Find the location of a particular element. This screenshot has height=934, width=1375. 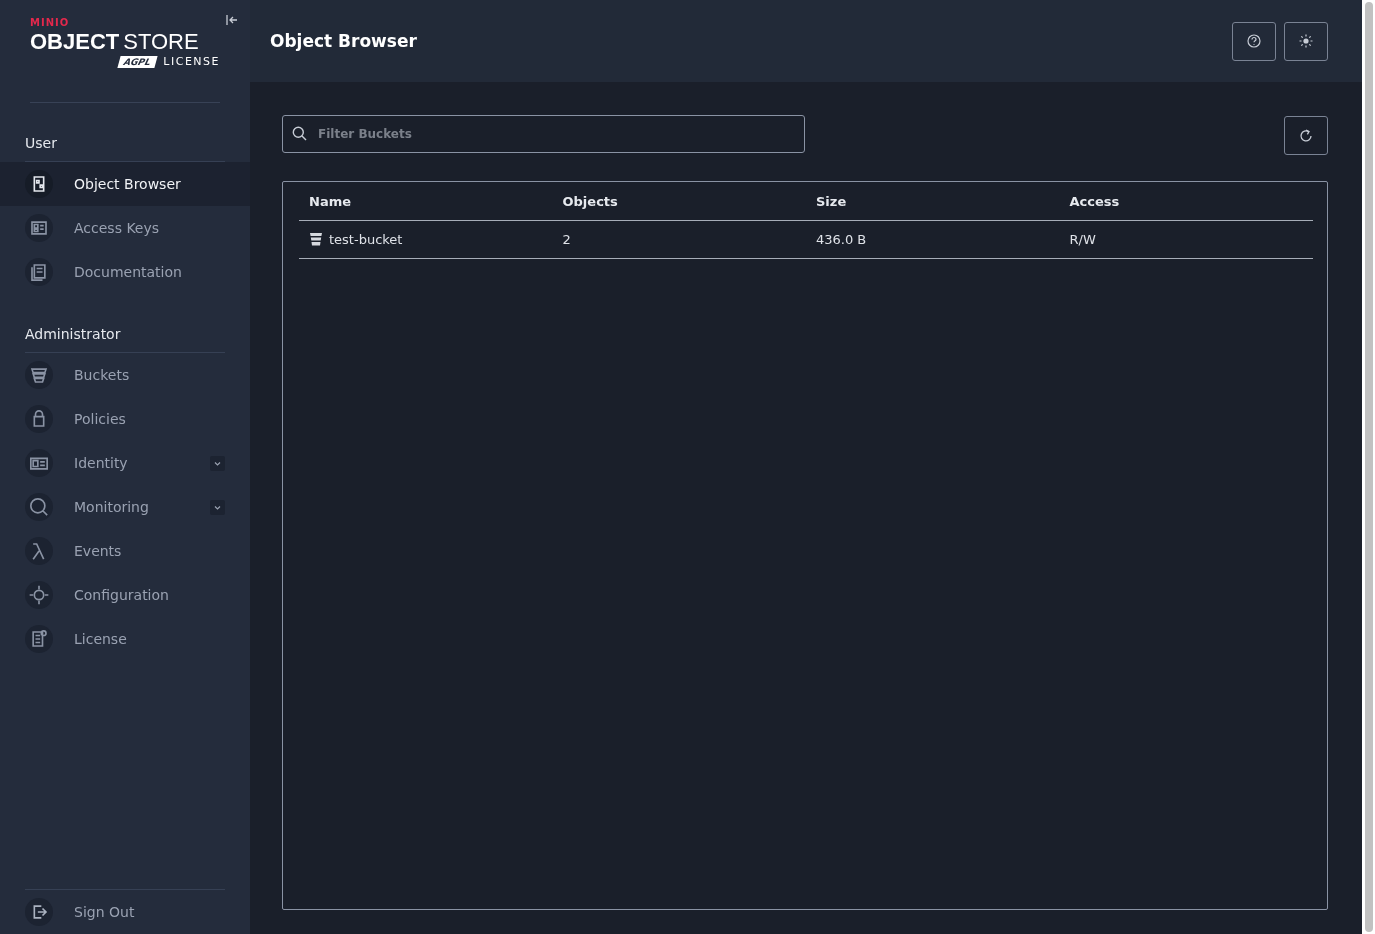

sun-icon is located at coordinates (1306, 41).